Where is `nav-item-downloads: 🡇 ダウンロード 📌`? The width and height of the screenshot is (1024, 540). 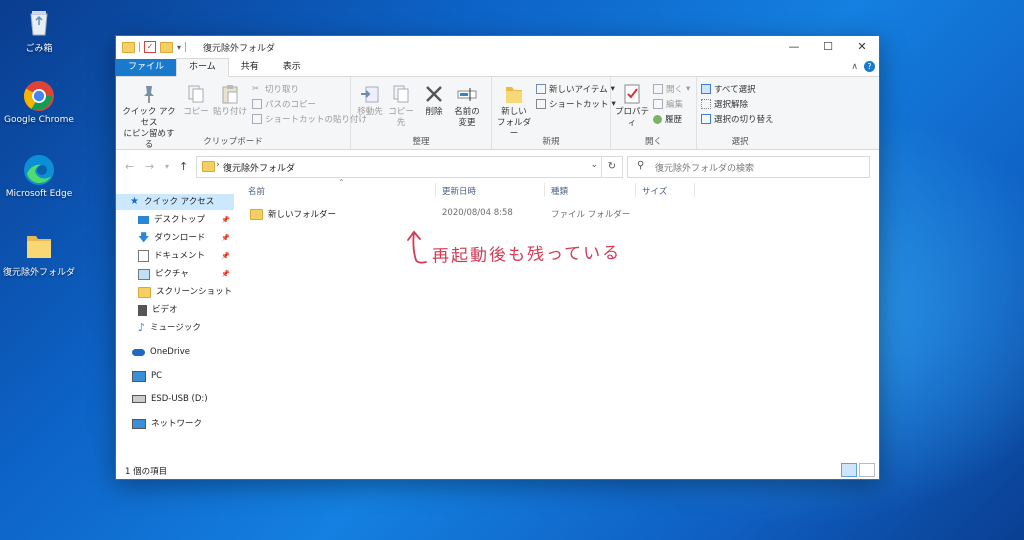 nav-item-downloads: 🡇 ダウンロード 📌 is located at coordinates (175, 238).